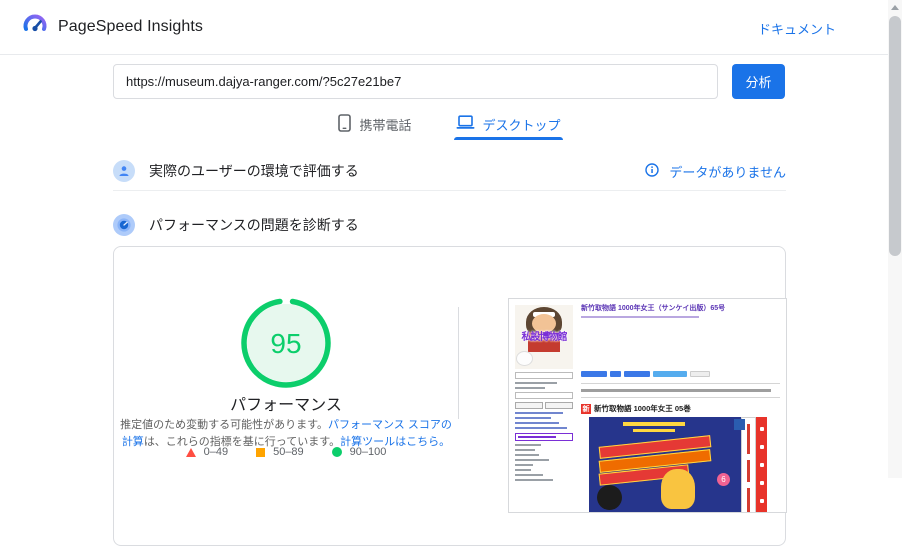 The image size is (910, 546). I want to click on thumb-search-box, so click(544, 395).